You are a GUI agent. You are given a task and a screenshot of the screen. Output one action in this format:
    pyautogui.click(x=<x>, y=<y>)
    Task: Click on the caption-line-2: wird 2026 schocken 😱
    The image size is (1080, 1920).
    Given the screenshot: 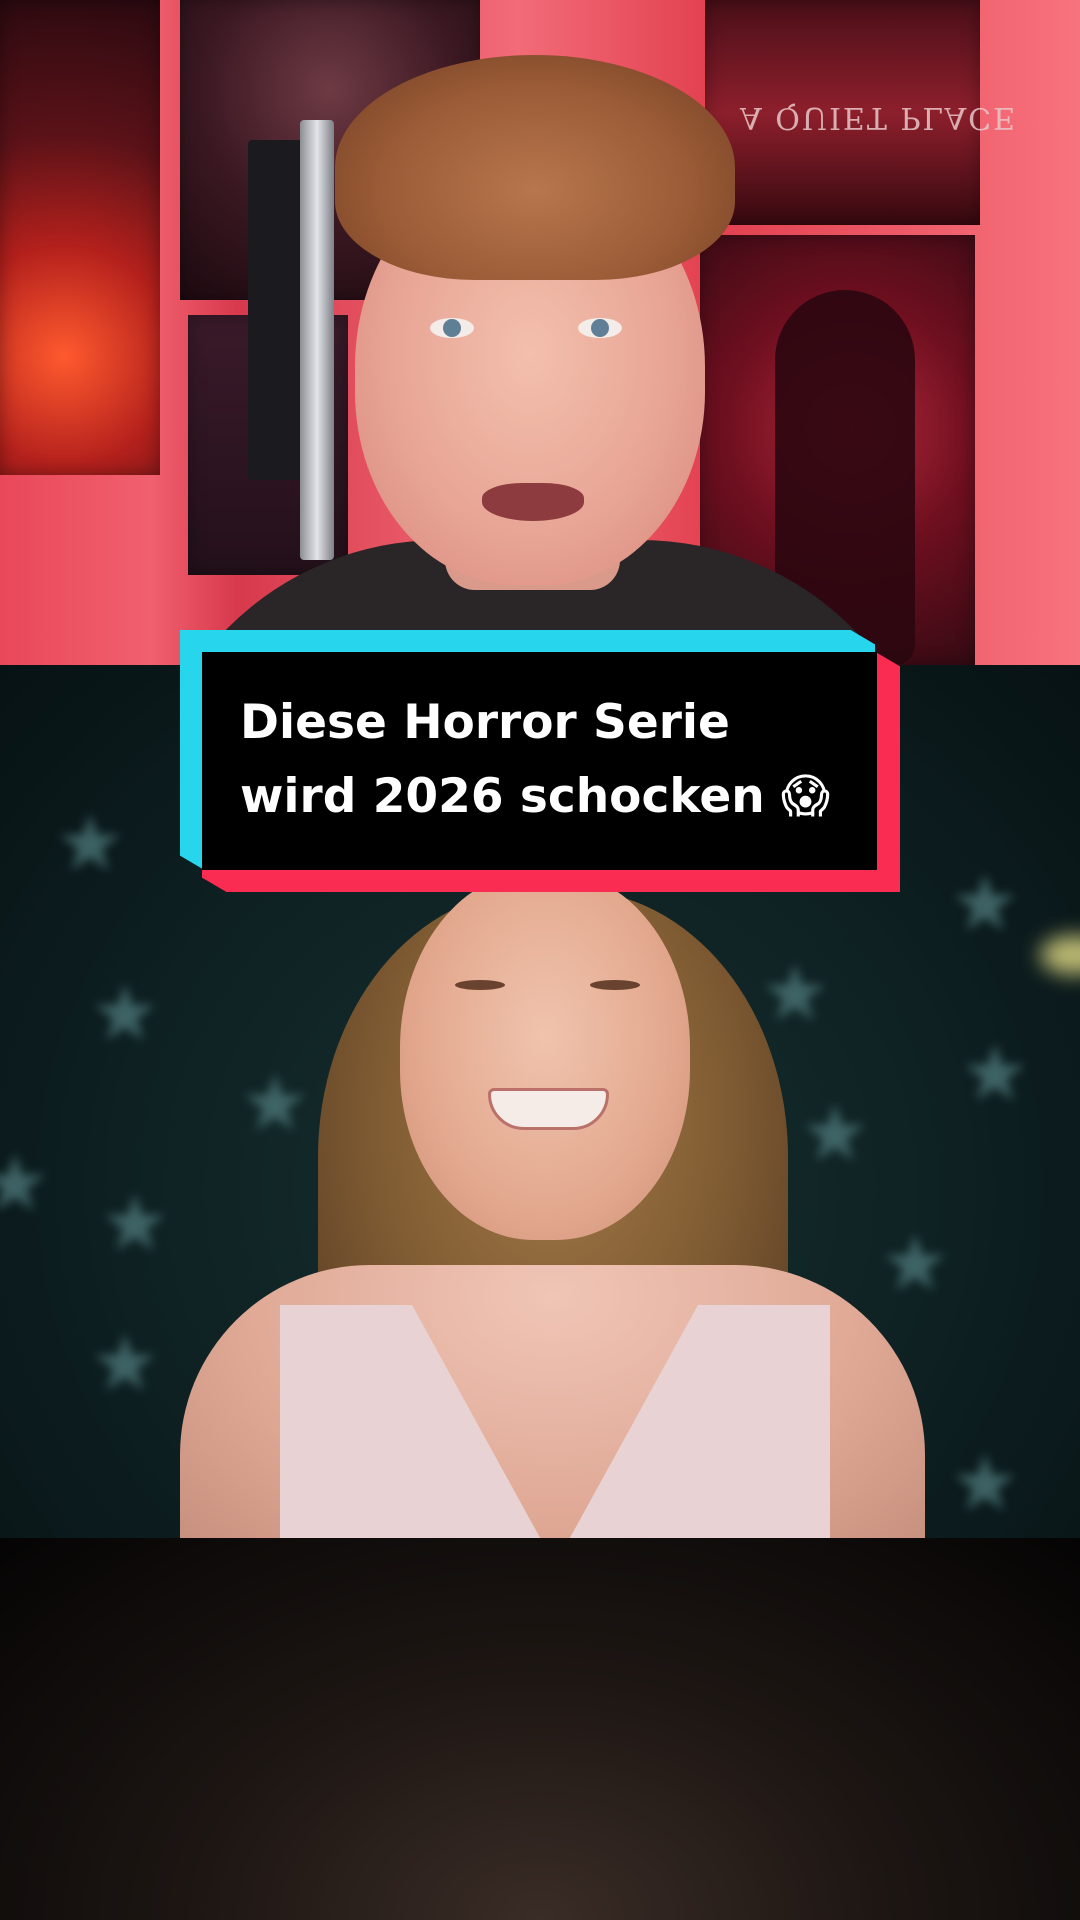 What is the action you would take?
    pyautogui.click(x=535, y=796)
    